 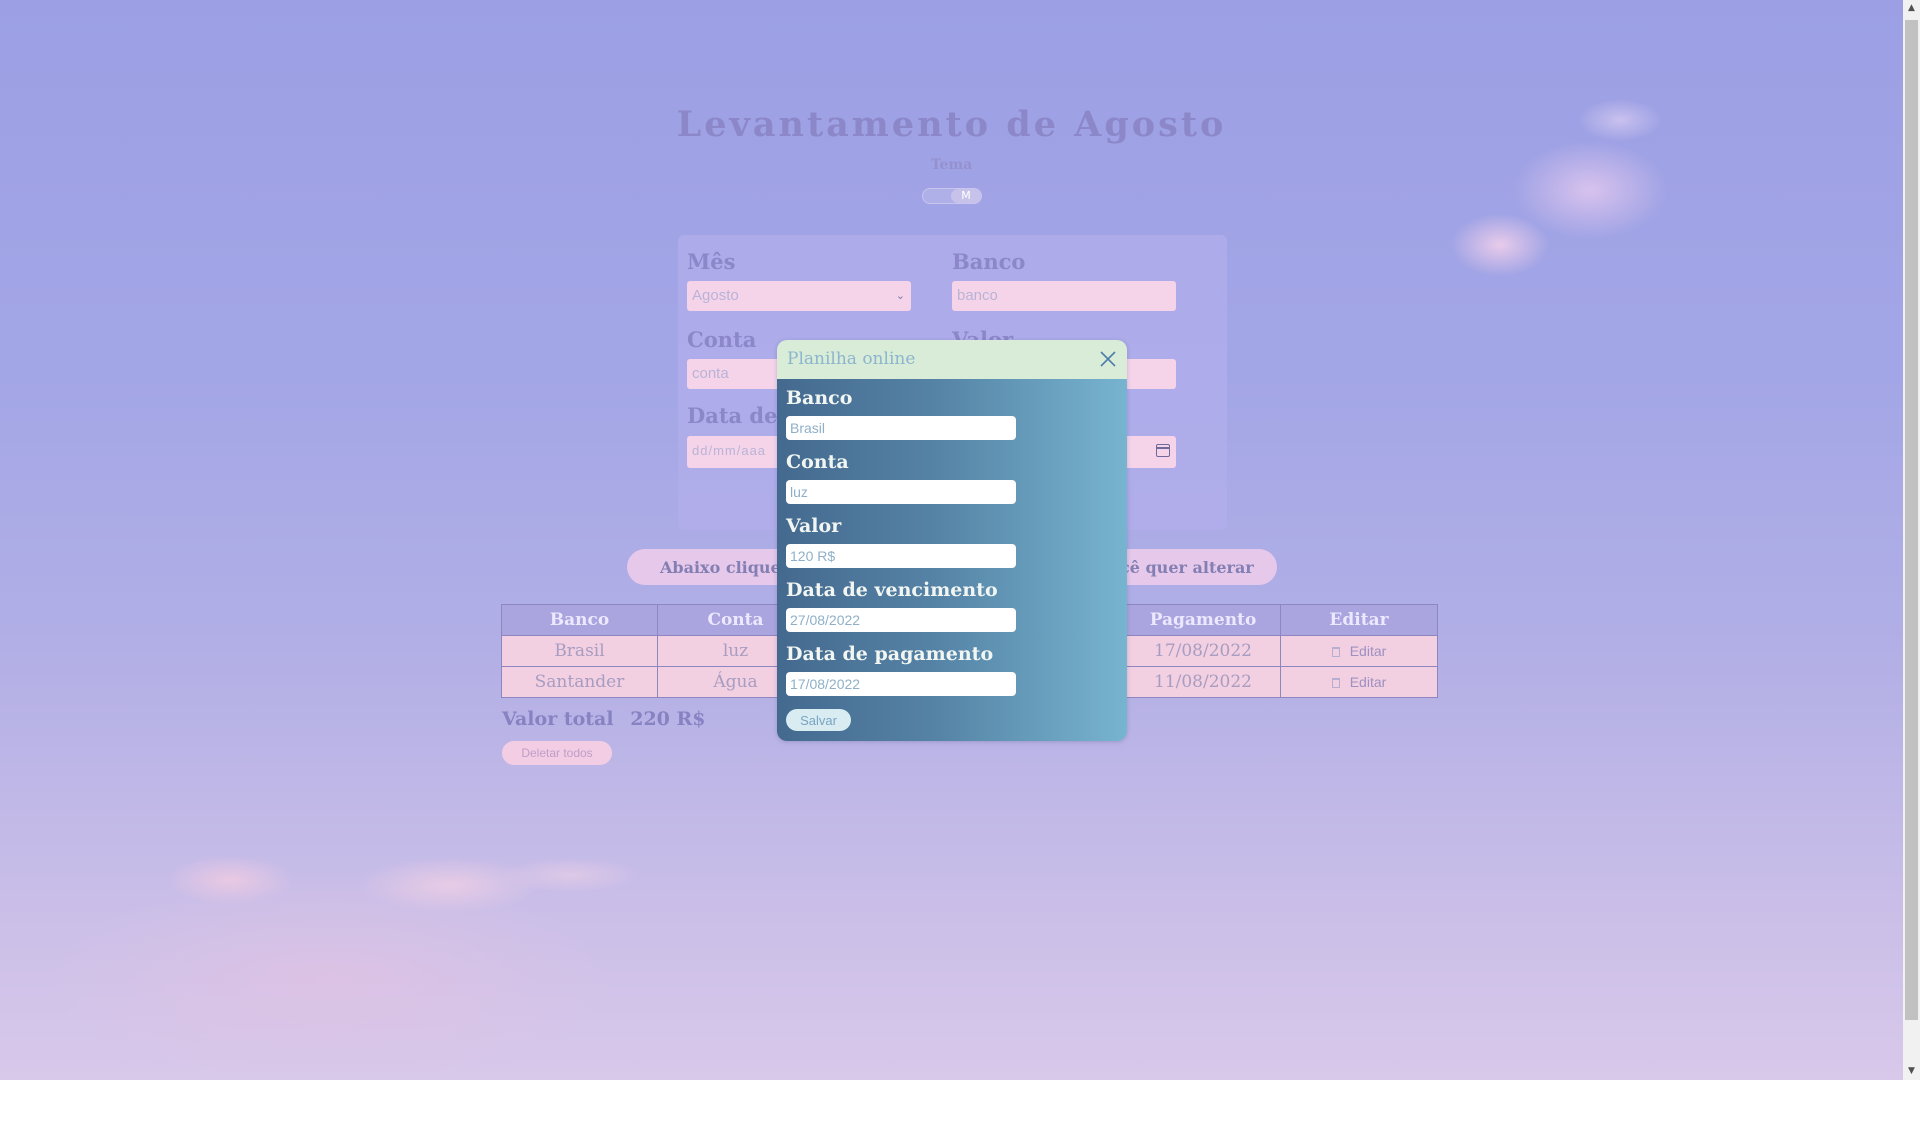 I want to click on bank-label: Banco, so click(x=989, y=261).